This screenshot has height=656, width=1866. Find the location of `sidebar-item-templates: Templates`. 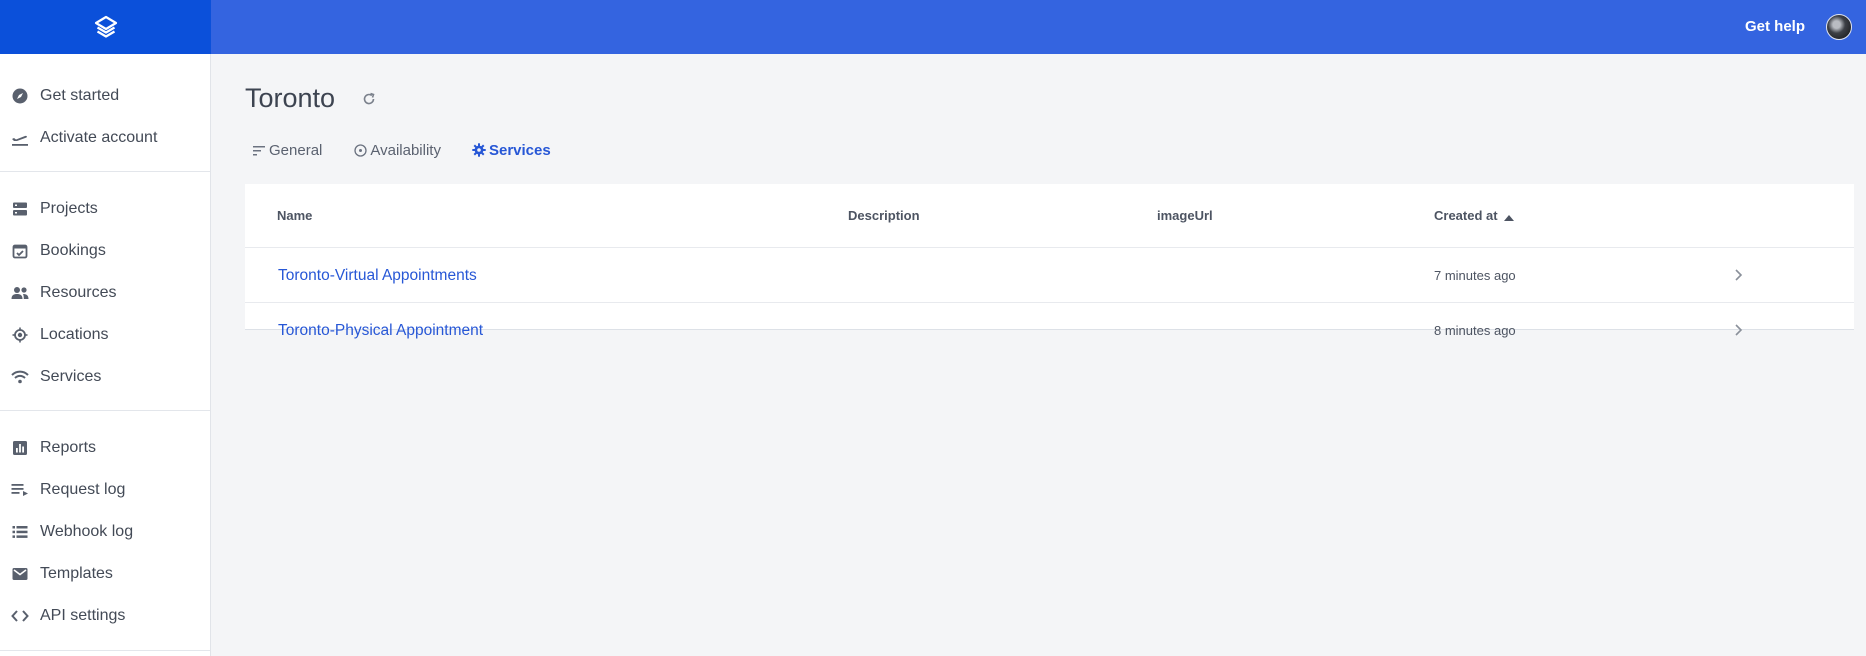

sidebar-item-templates: Templates is located at coordinates (105, 574).